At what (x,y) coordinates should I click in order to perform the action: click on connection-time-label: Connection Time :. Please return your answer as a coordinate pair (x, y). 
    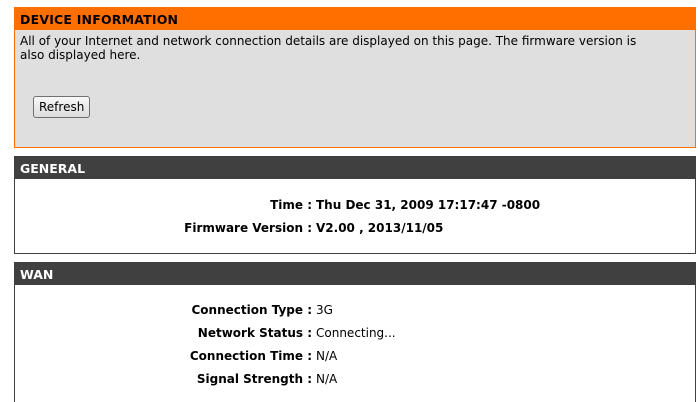
    Looking at the image, I should click on (250, 356).